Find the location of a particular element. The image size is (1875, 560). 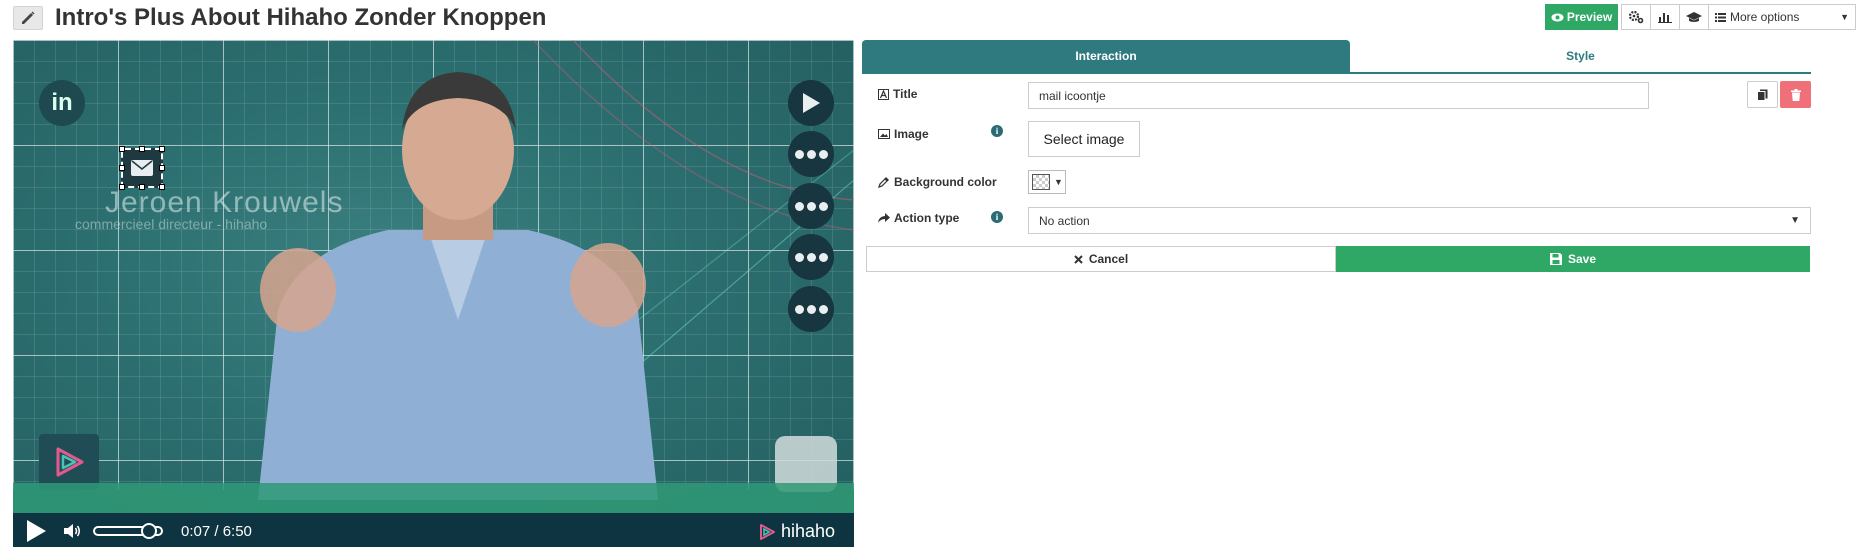

delete-button is located at coordinates (1795, 94).